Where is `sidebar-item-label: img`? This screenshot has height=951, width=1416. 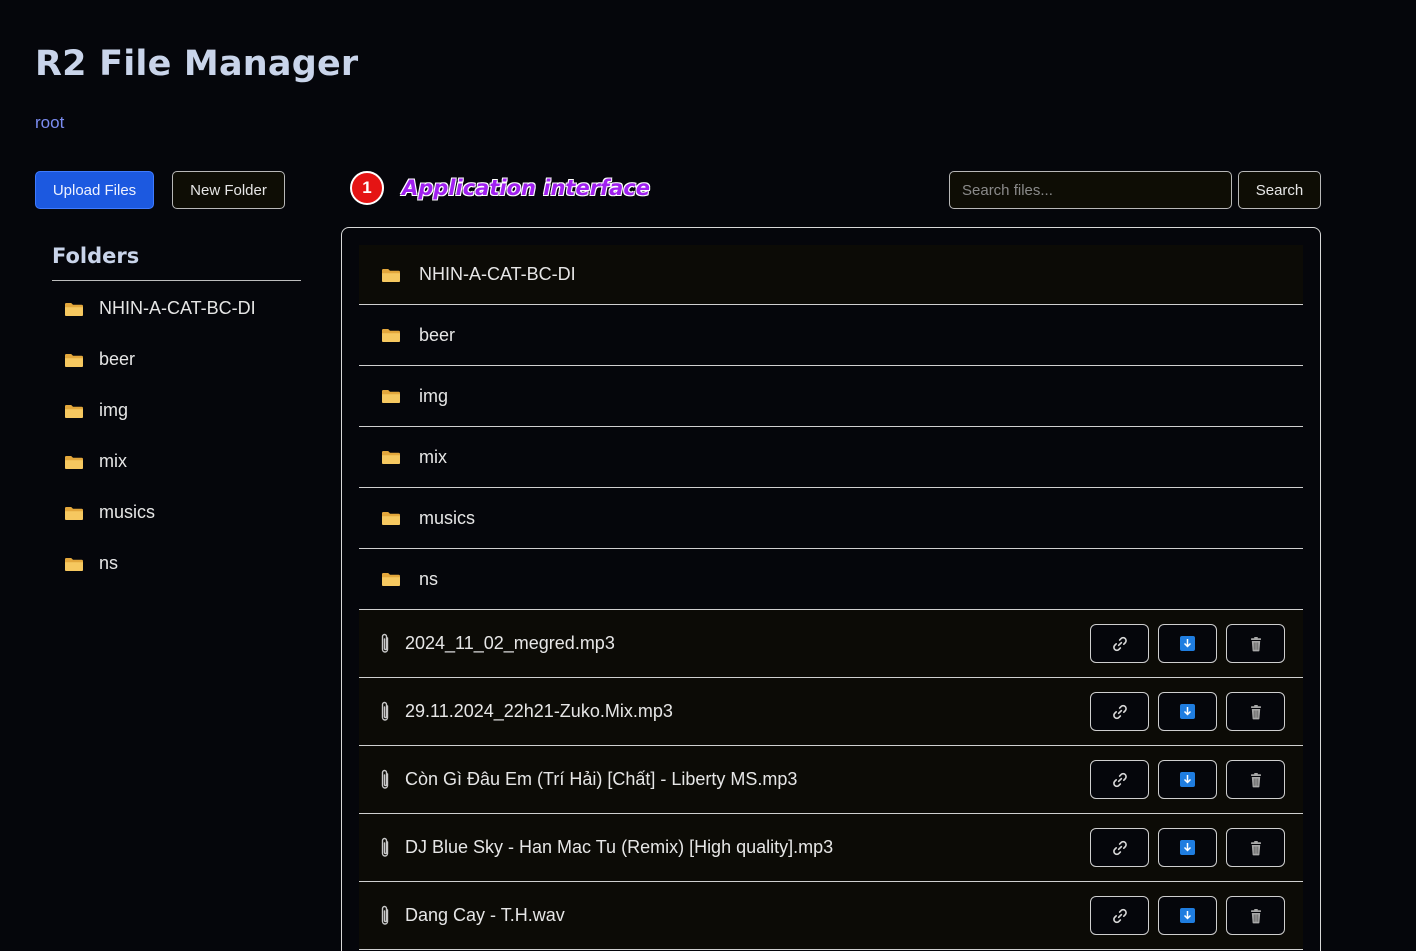 sidebar-item-label: img is located at coordinates (114, 410).